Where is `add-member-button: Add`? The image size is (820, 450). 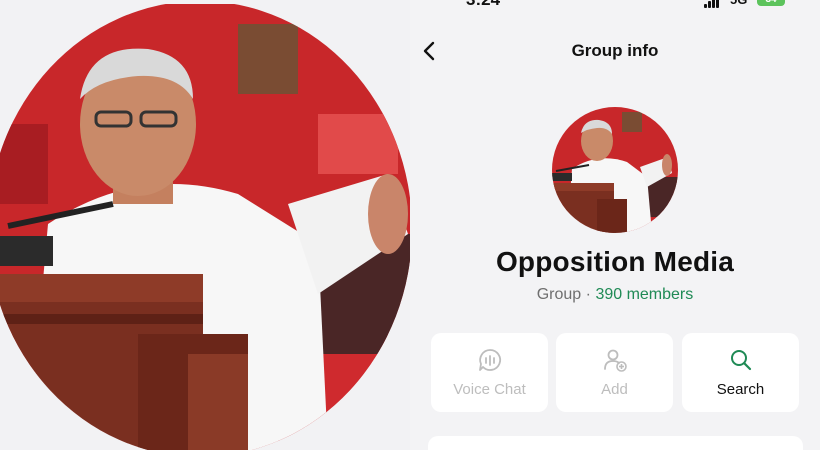
add-member-button: Add is located at coordinates (614, 372).